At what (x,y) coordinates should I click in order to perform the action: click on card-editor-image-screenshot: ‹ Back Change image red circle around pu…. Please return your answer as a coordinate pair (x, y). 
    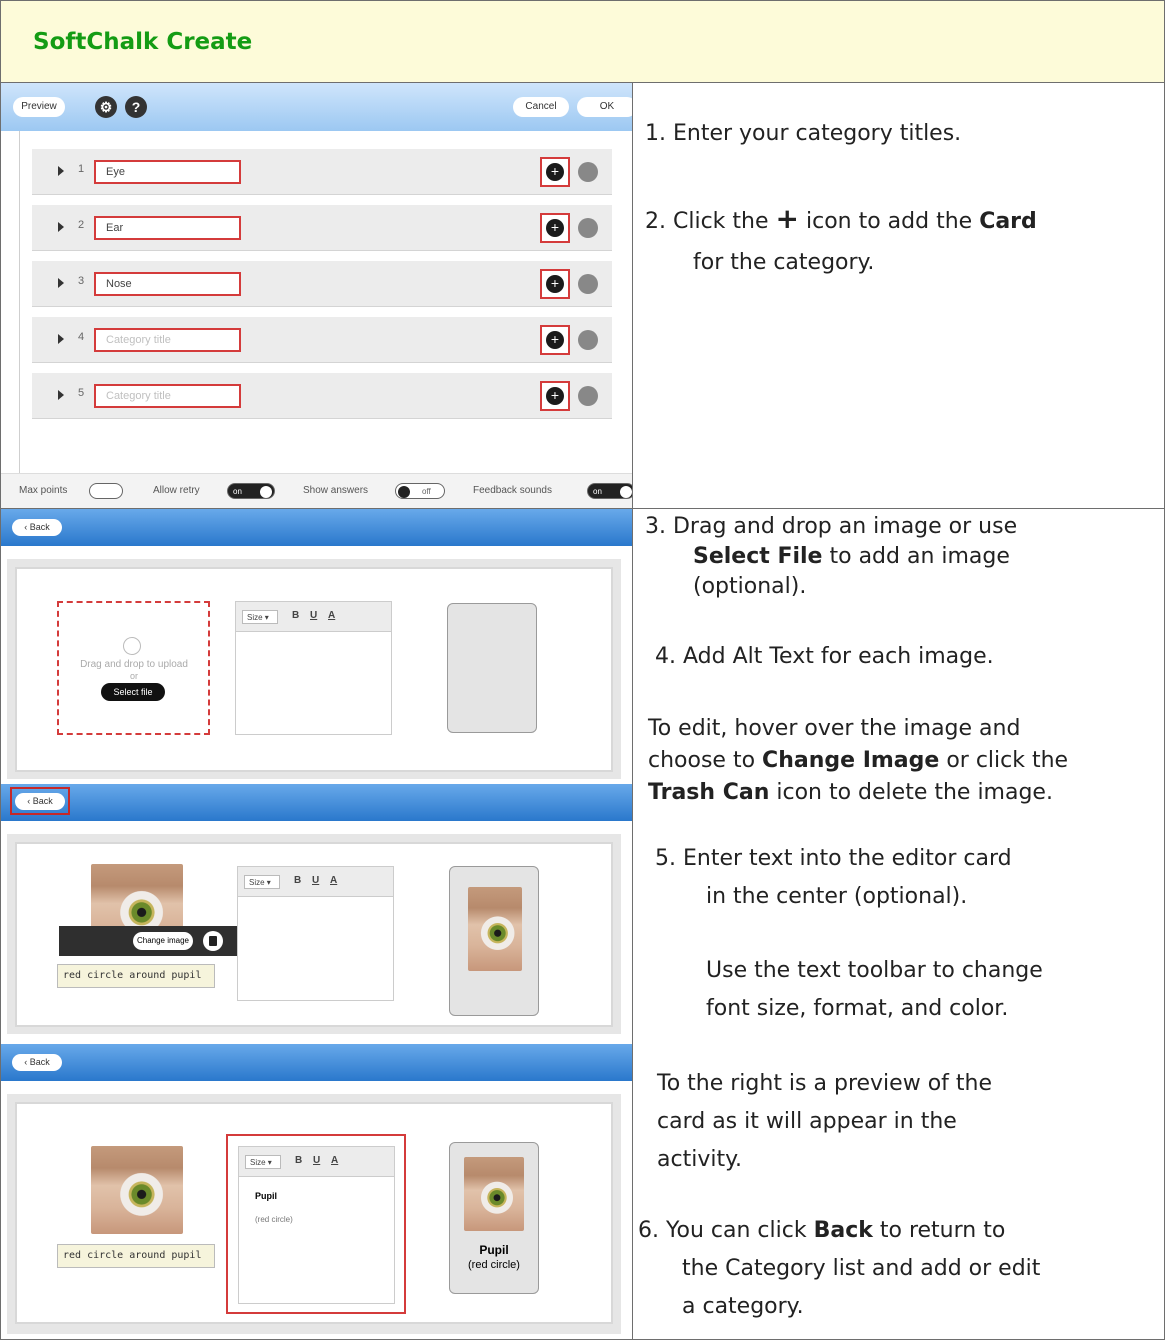
    Looking at the image, I should click on (316, 914).